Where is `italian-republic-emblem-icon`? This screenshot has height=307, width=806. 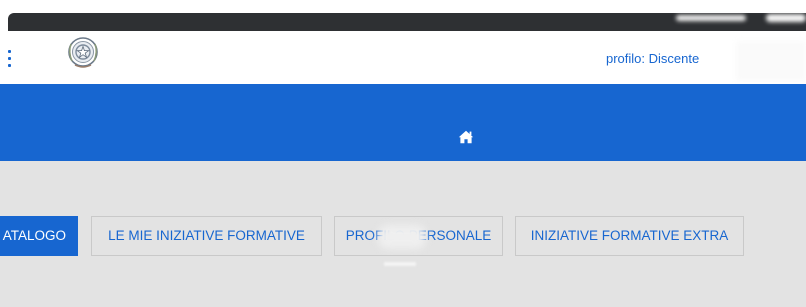 italian-republic-emblem-icon is located at coordinates (83, 52).